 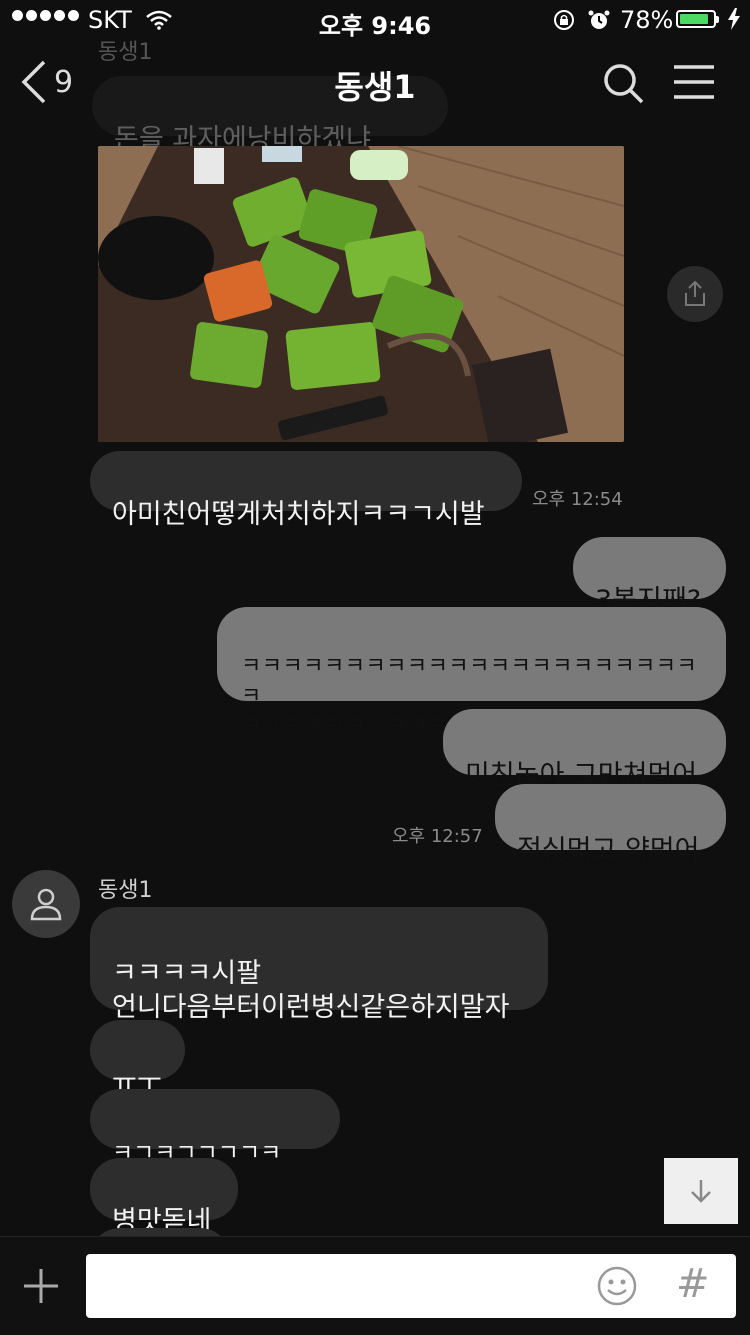 I want to click on message-text: 점심먹고 약먹어, so click(x=608, y=850).